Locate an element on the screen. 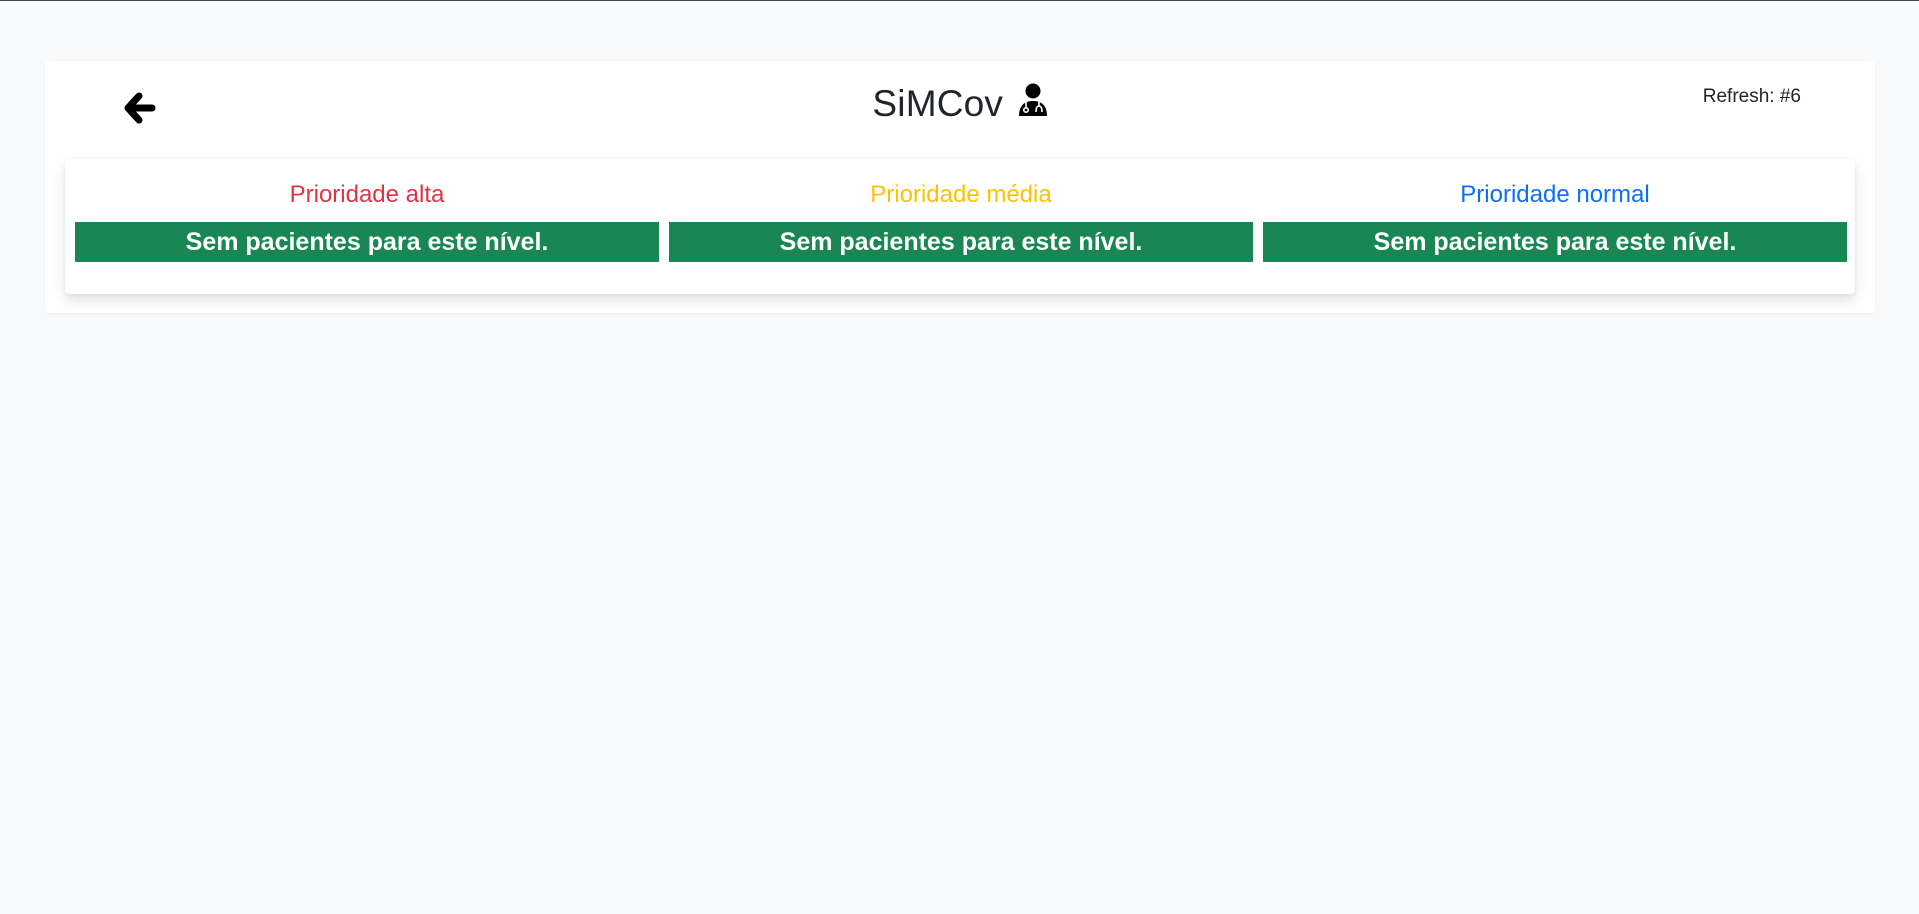 This screenshot has width=1919, height=914. page-header: SiMCov is located at coordinates (960, 105).